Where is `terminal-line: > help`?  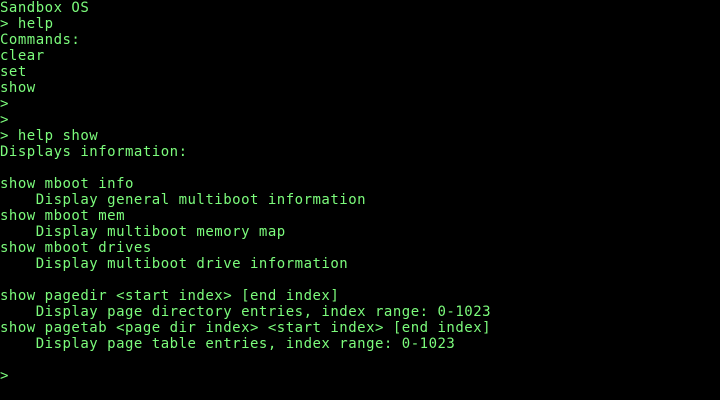 terminal-line: > help is located at coordinates (27, 24).